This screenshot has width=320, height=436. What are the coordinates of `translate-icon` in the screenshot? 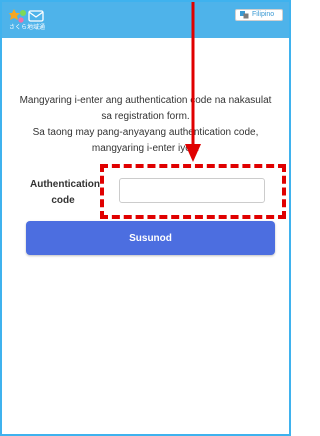 It's located at (244, 15).